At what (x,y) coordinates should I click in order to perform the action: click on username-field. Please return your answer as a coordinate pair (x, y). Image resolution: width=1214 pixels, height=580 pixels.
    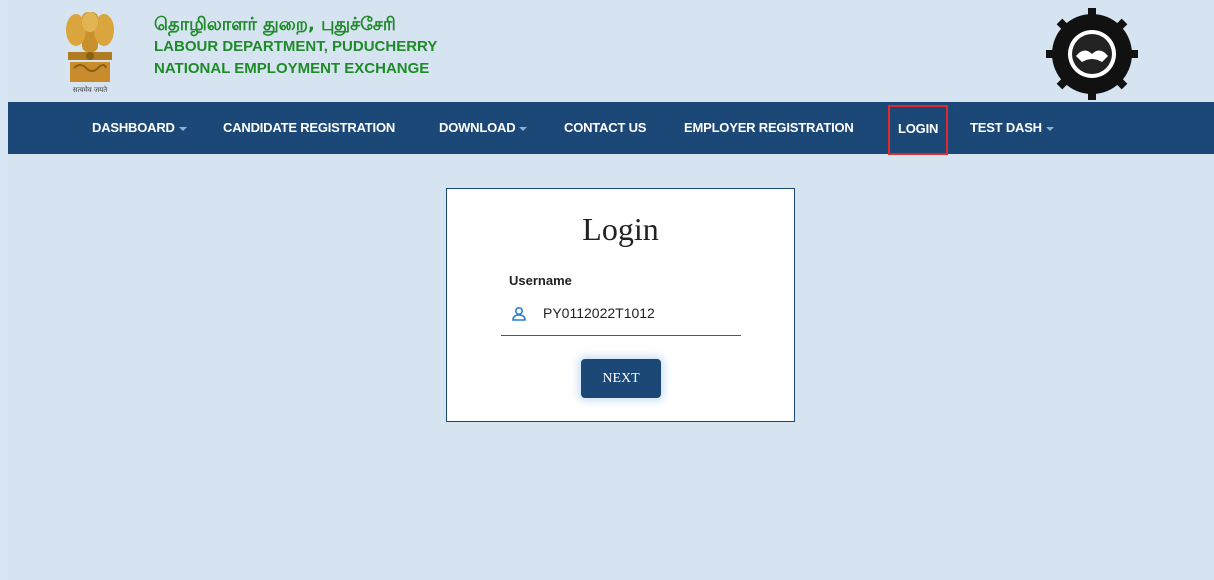
    Looking at the image, I should click on (621, 317).